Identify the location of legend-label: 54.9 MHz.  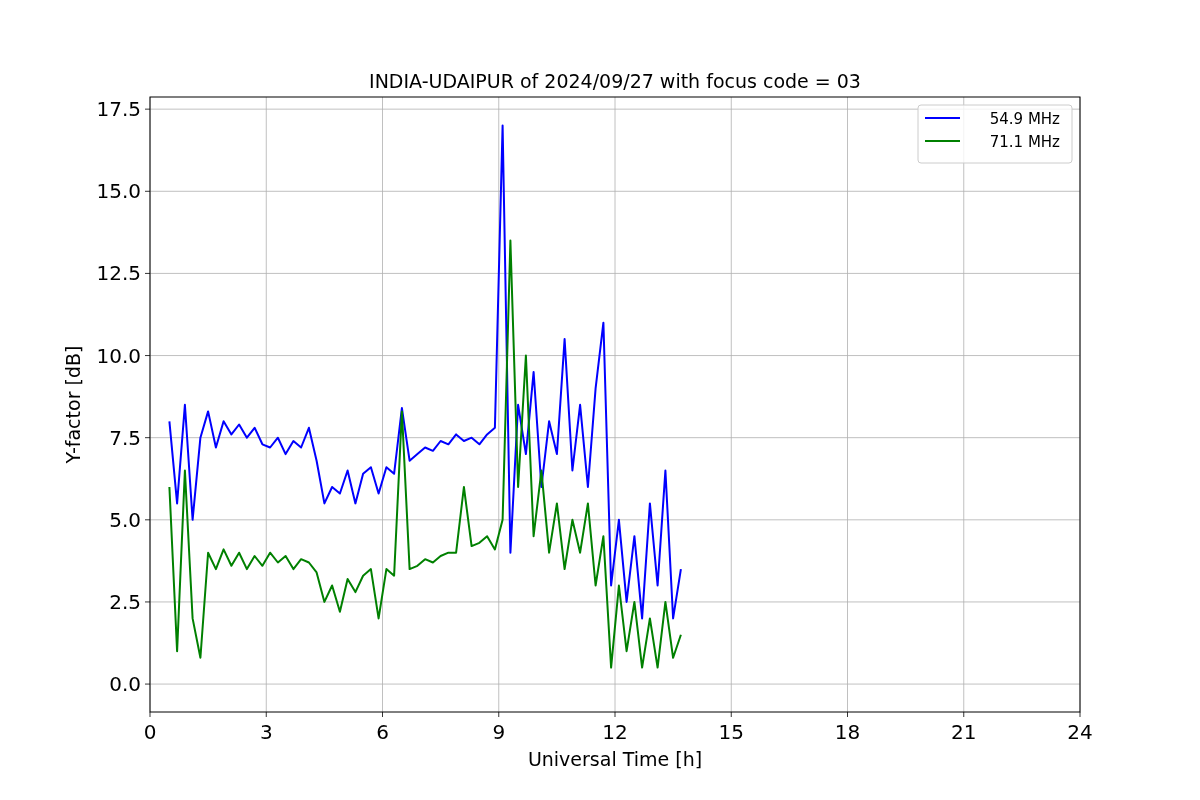
(1024, 119).